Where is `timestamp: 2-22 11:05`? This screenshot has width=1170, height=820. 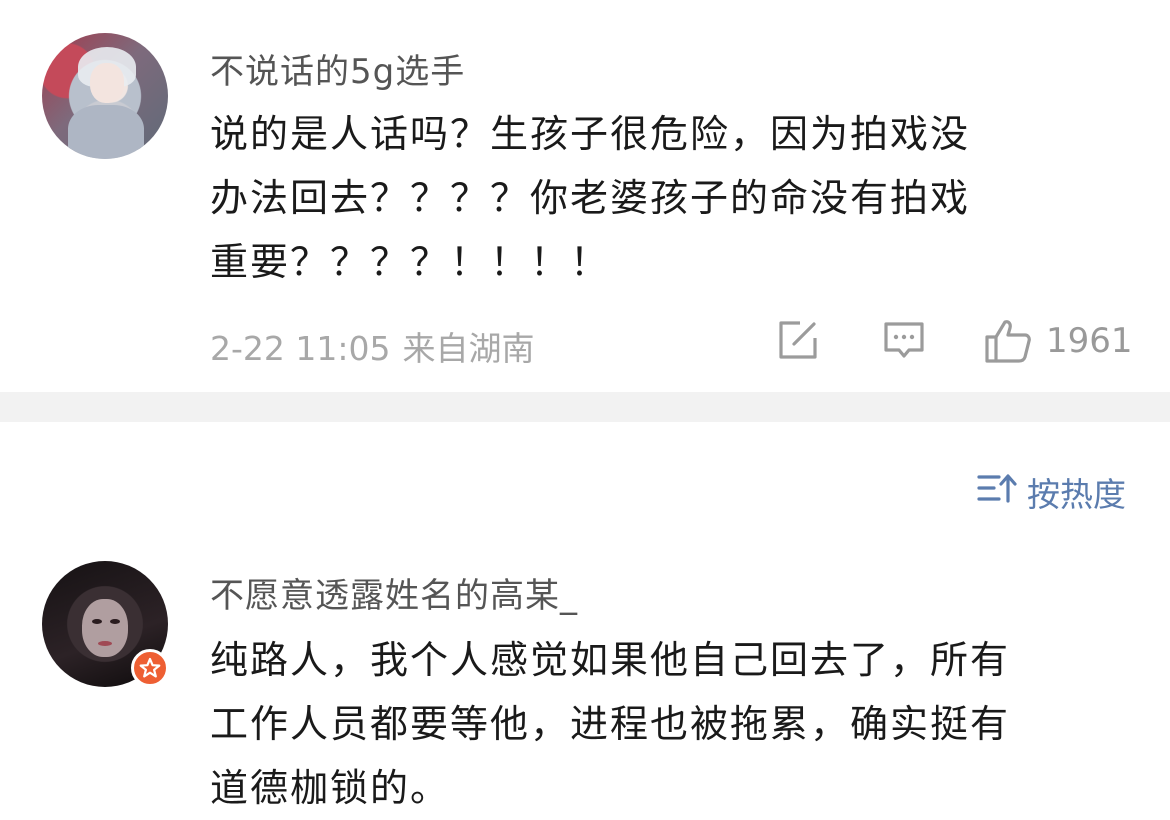
timestamp: 2-22 11:05 is located at coordinates (300, 348).